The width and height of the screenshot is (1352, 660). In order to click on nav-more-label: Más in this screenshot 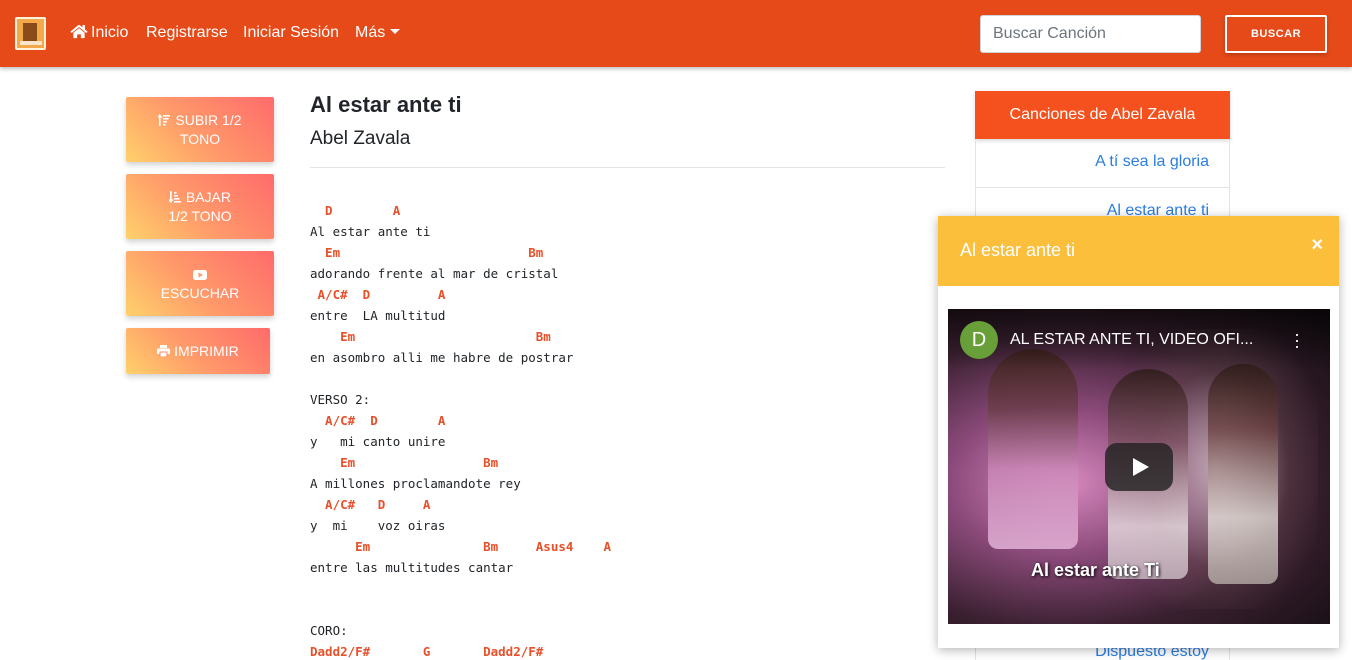, I will do `click(370, 32)`.